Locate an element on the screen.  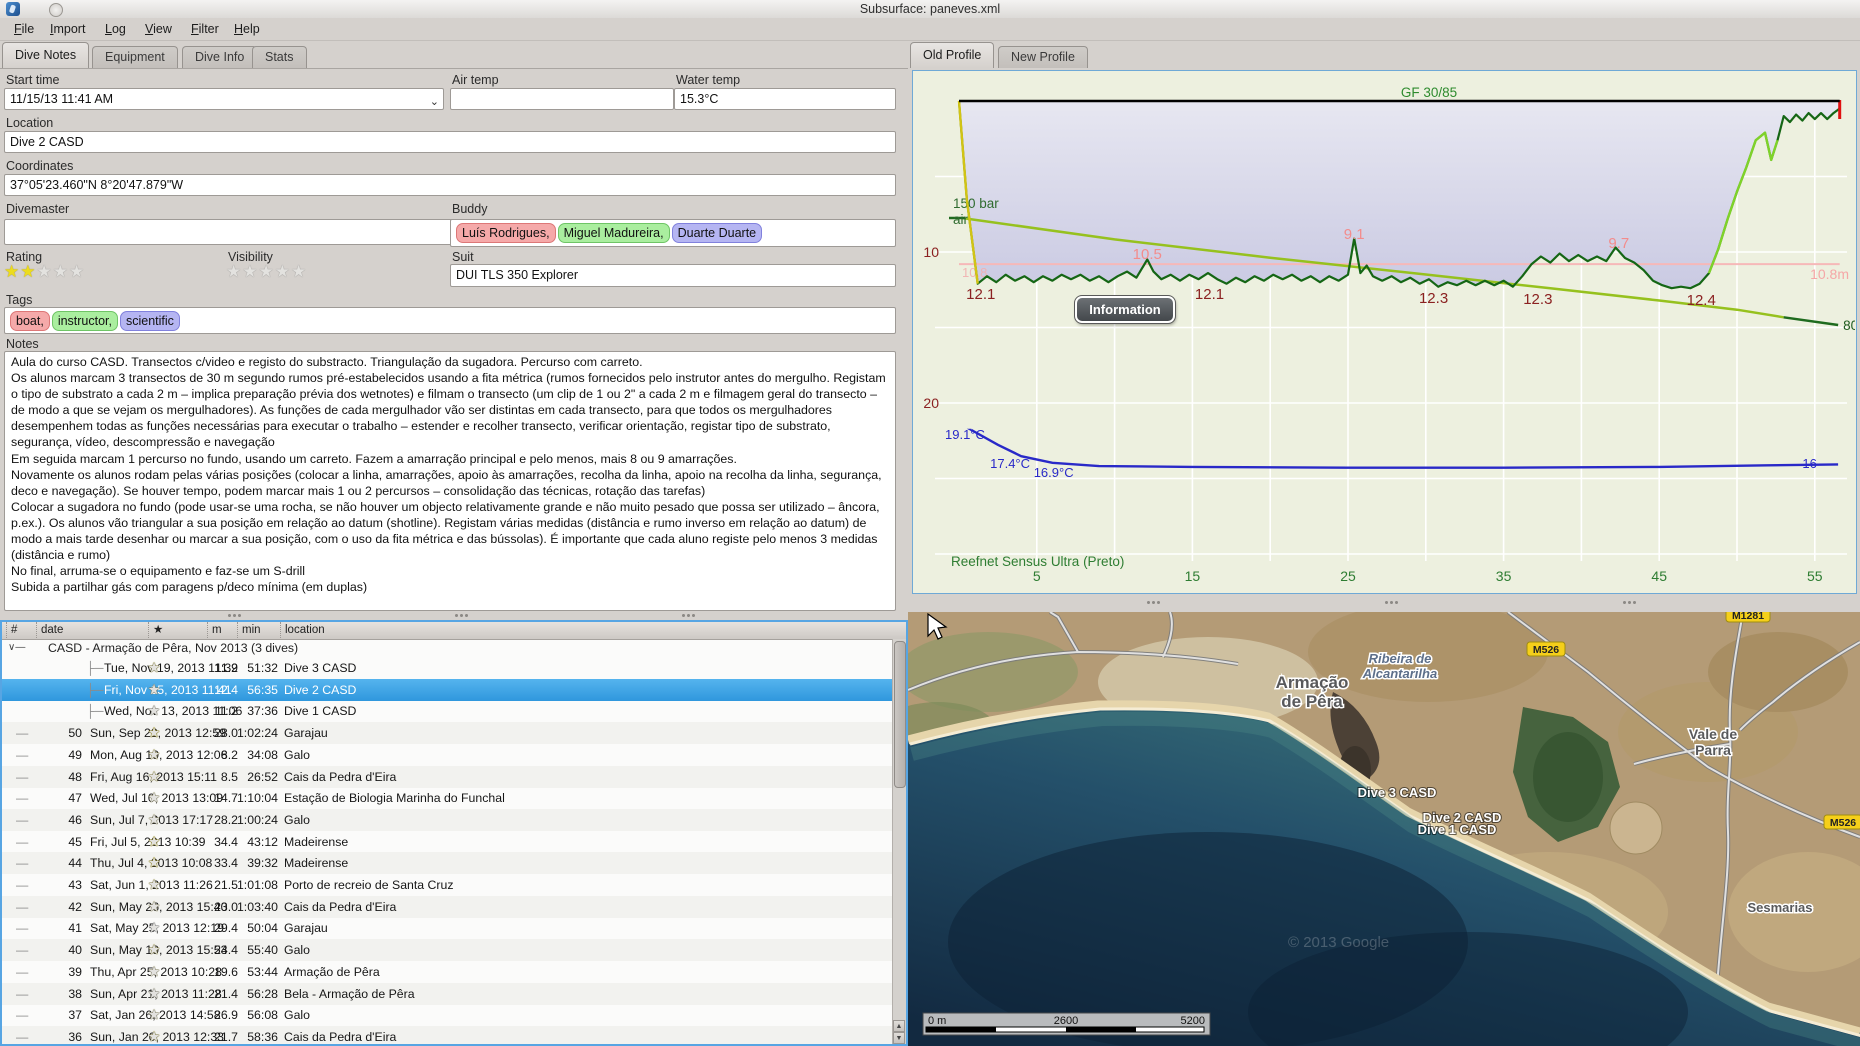
tab-old-profile: Old Profile is located at coordinates (952, 55).